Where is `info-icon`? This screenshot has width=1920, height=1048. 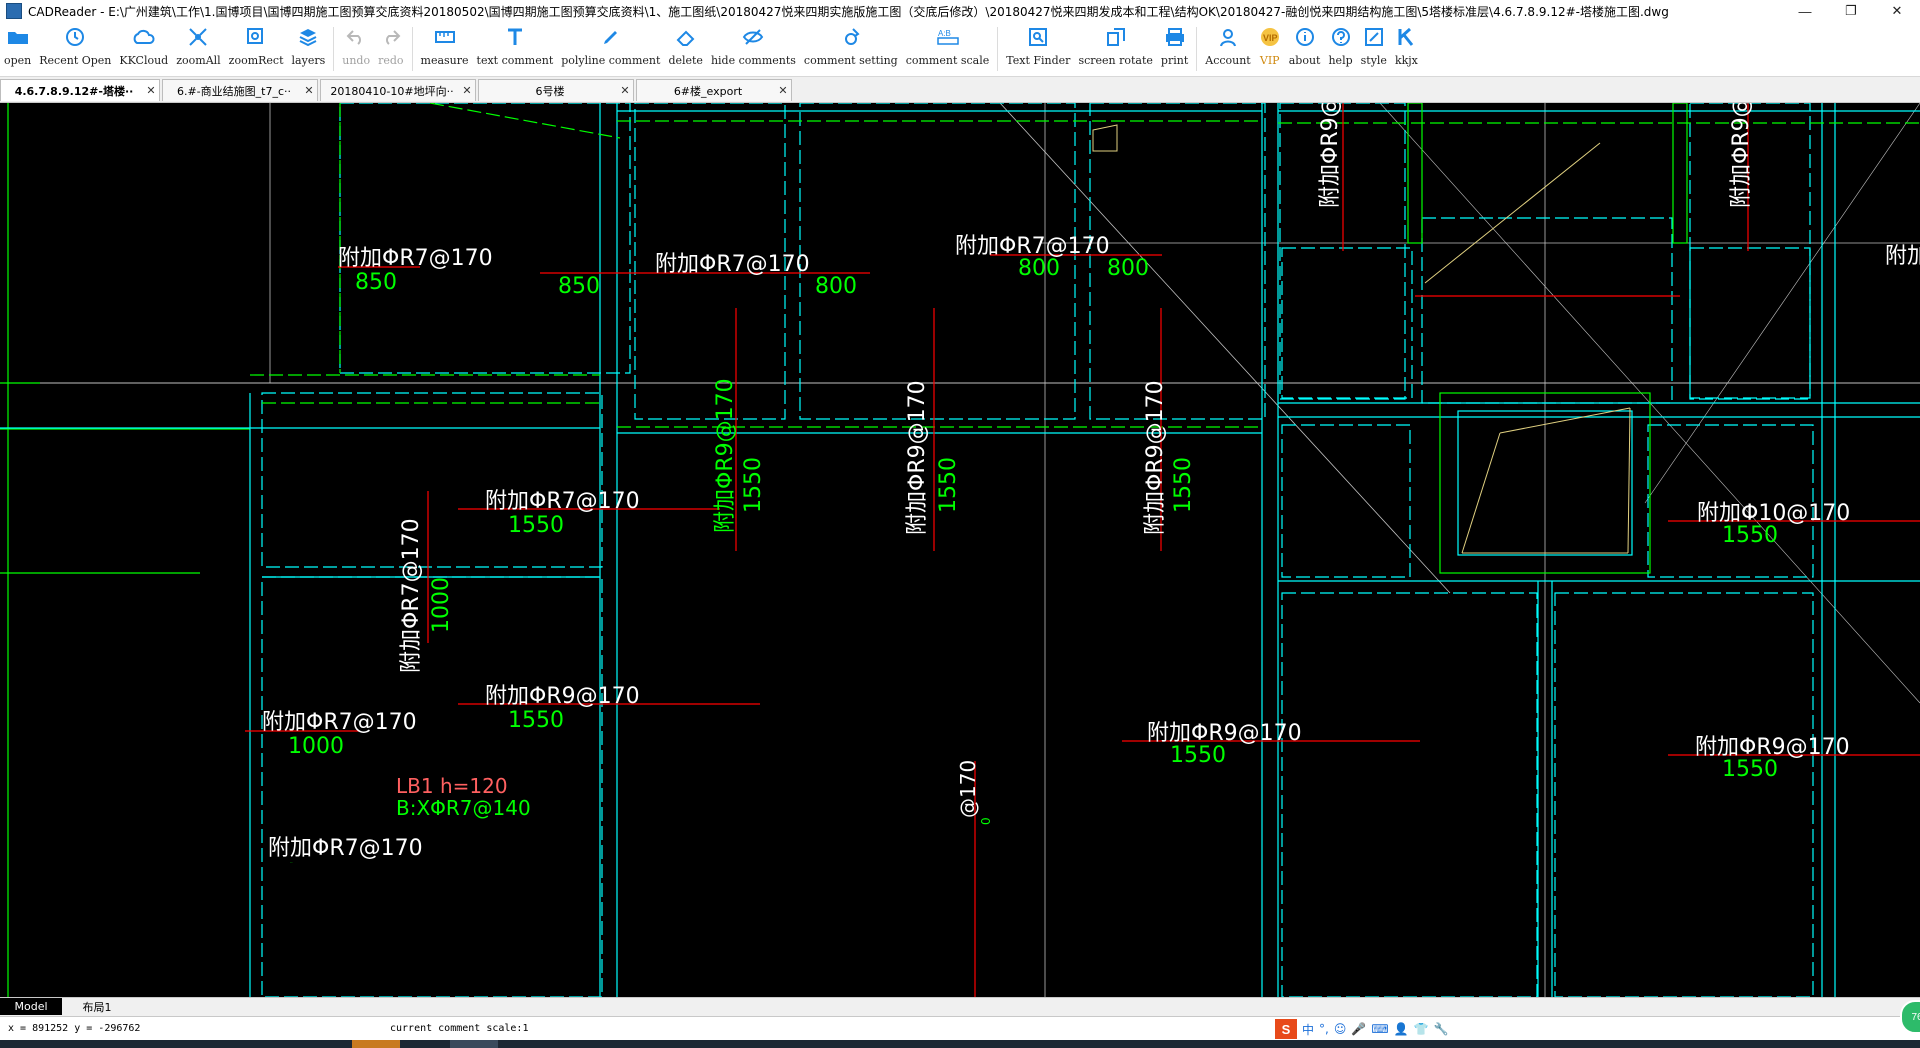 info-icon is located at coordinates (1305, 37).